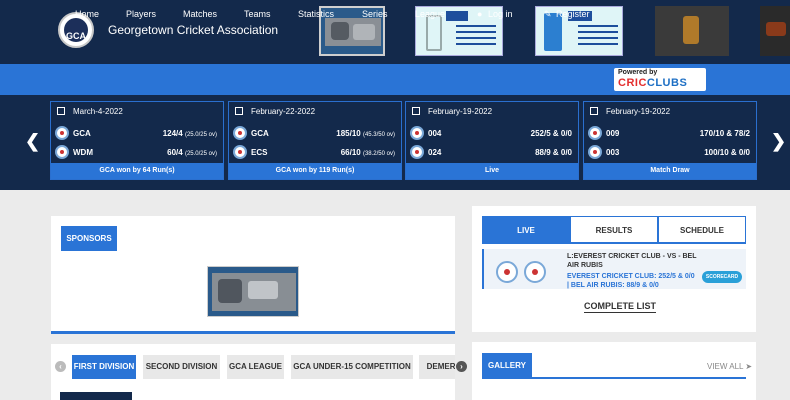 The image size is (790, 400). I want to click on view-all-link: VIEW ALL ➤, so click(729, 366).